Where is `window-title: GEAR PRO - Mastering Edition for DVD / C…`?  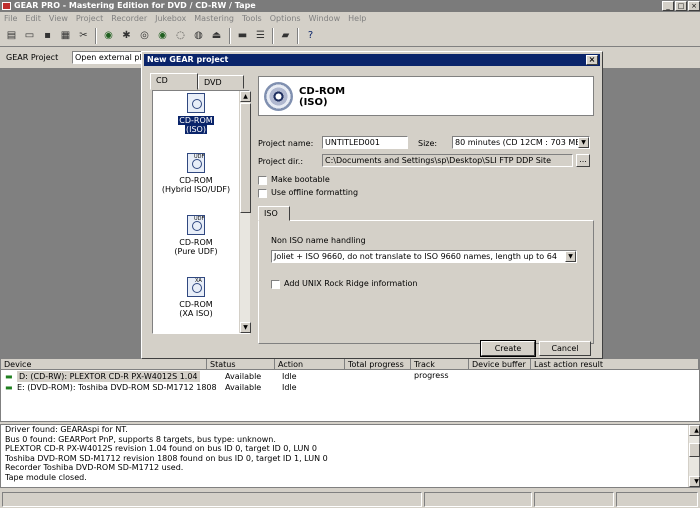 window-title: GEAR PRO - Mastering Edition for DVD / C… is located at coordinates (135, 5).